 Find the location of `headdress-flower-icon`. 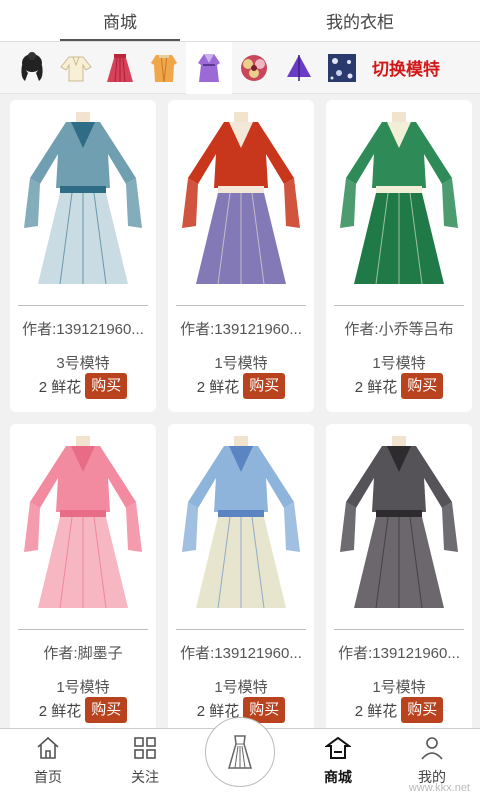

headdress-flower-icon is located at coordinates (254, 67).